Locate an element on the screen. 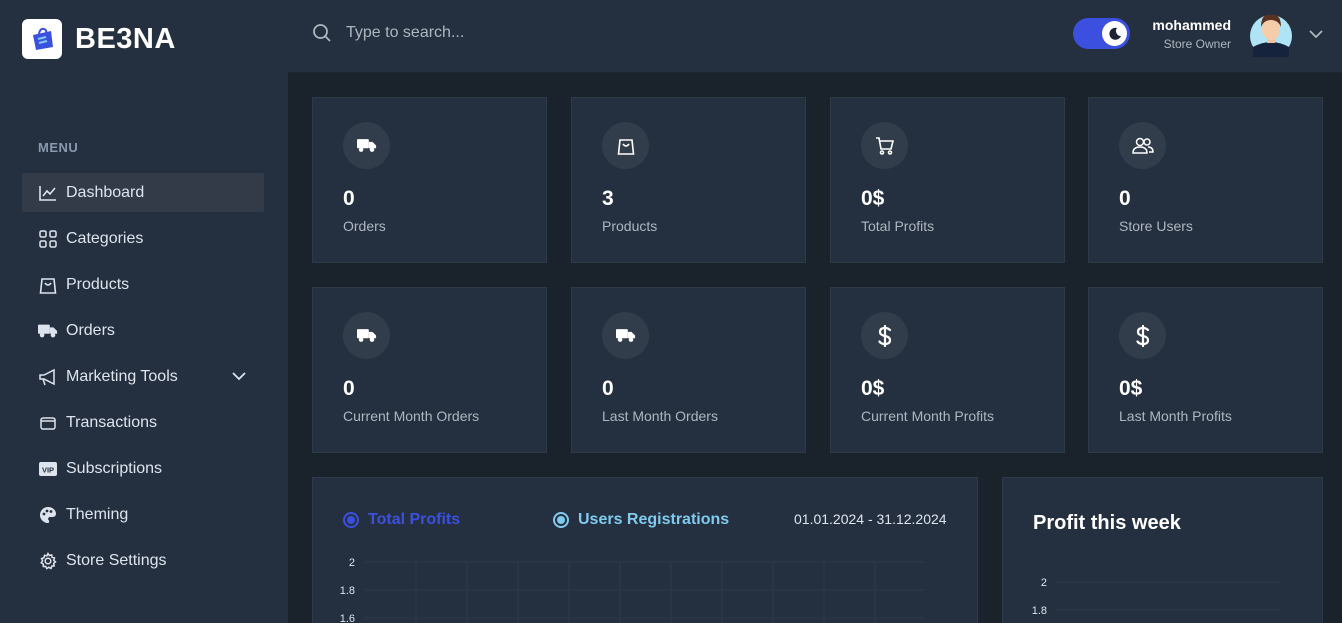 This screenshot has width=1342, height=623. sidebar-item-subscriptions: VIP Subscriptions is located at coordinates (143, 468).